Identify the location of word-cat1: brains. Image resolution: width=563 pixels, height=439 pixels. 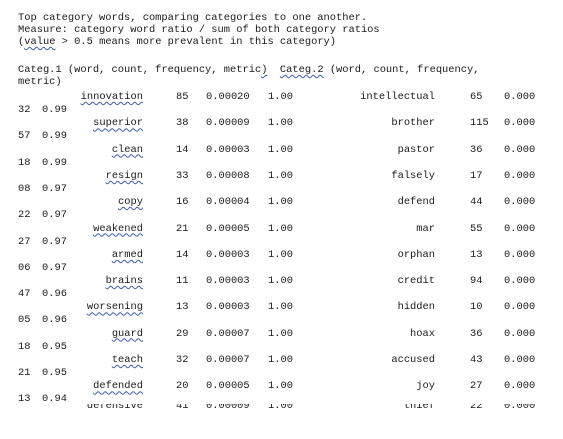
(124, 281).